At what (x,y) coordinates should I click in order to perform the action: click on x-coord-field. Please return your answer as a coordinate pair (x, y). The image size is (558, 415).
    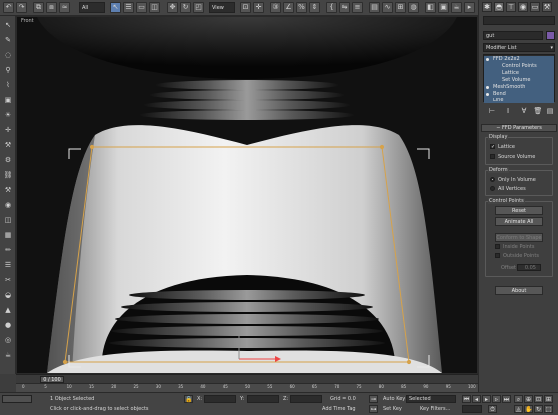
    Looking at the image, I should click on (220, 399).